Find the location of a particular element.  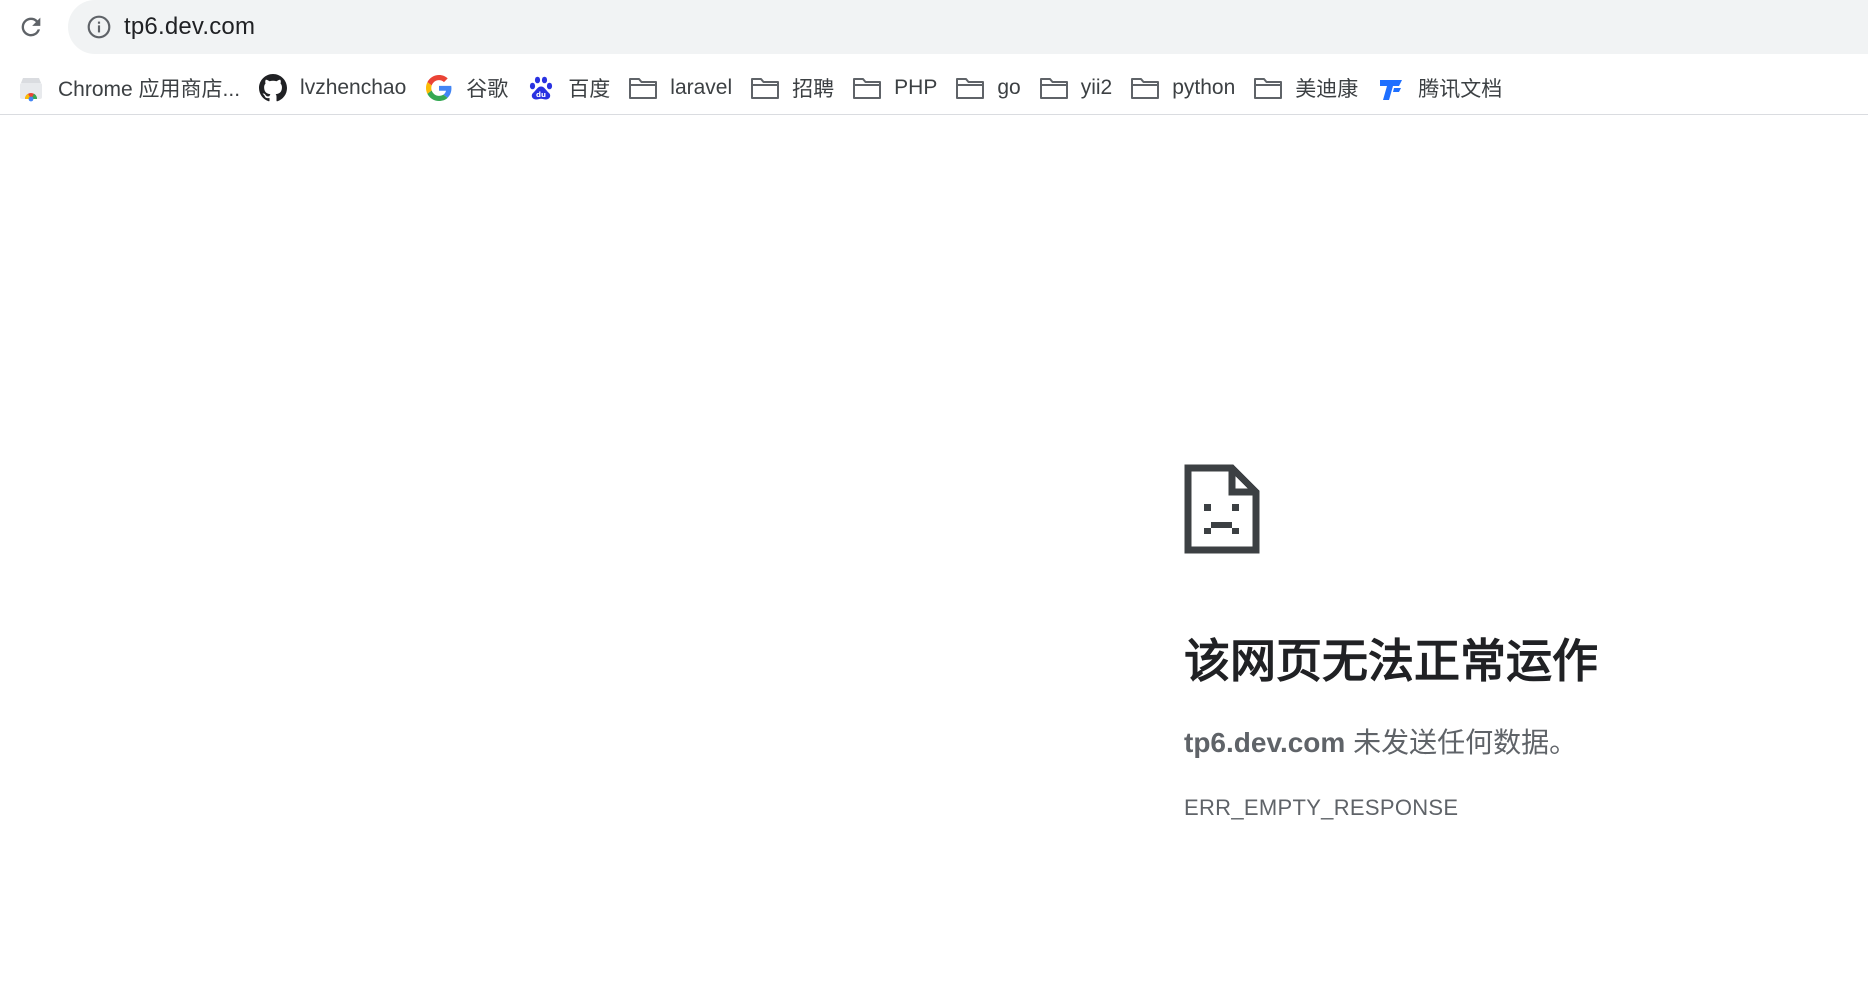

address-bar: tp6.dev.com is located at coordinates (968, 27).